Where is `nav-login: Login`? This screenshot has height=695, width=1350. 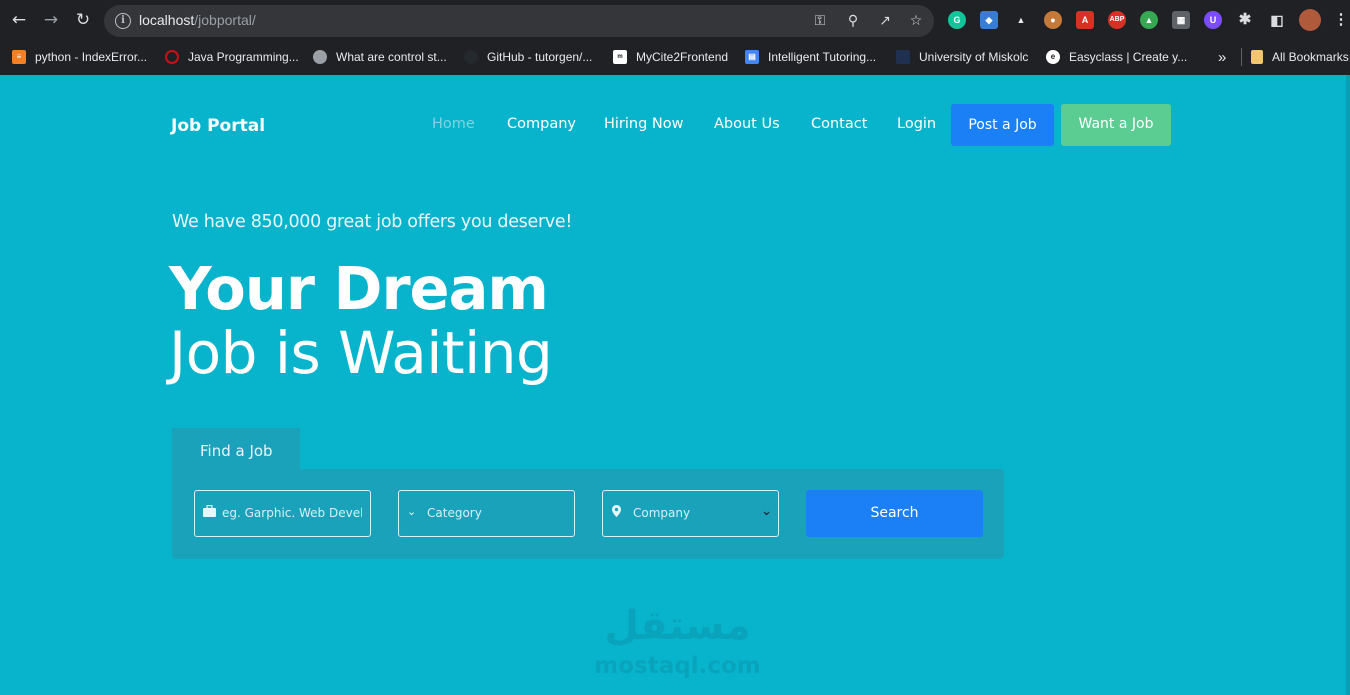 nav-login: Login is located at coordinates (916, 124).